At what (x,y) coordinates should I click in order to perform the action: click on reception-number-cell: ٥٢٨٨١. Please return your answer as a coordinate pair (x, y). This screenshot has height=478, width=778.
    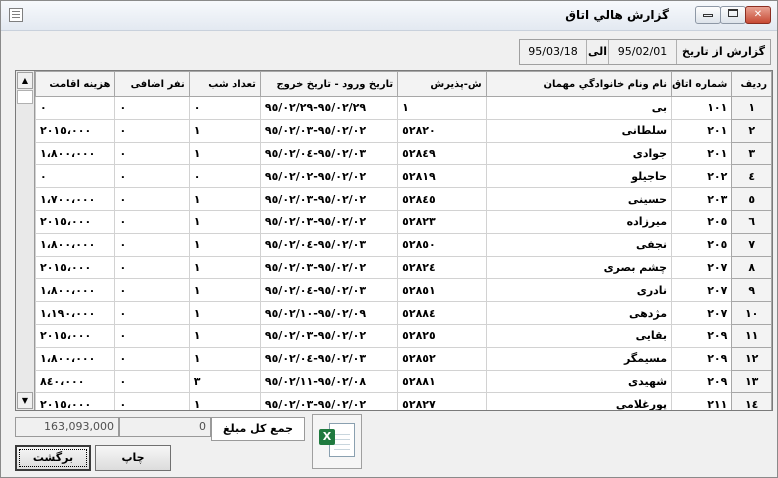
    Looking at the image, I should click on (442, 381).